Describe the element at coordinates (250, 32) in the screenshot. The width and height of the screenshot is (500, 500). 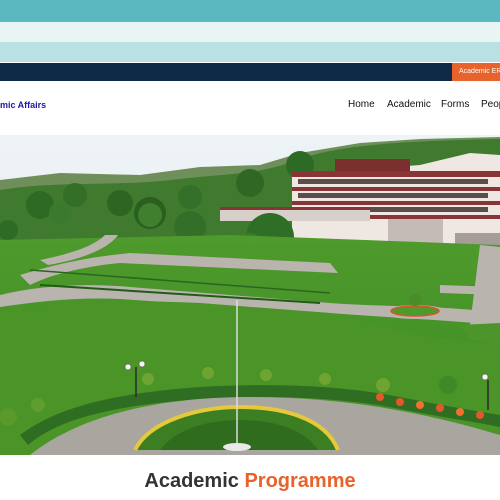
I see `browser-address-band` at that location.